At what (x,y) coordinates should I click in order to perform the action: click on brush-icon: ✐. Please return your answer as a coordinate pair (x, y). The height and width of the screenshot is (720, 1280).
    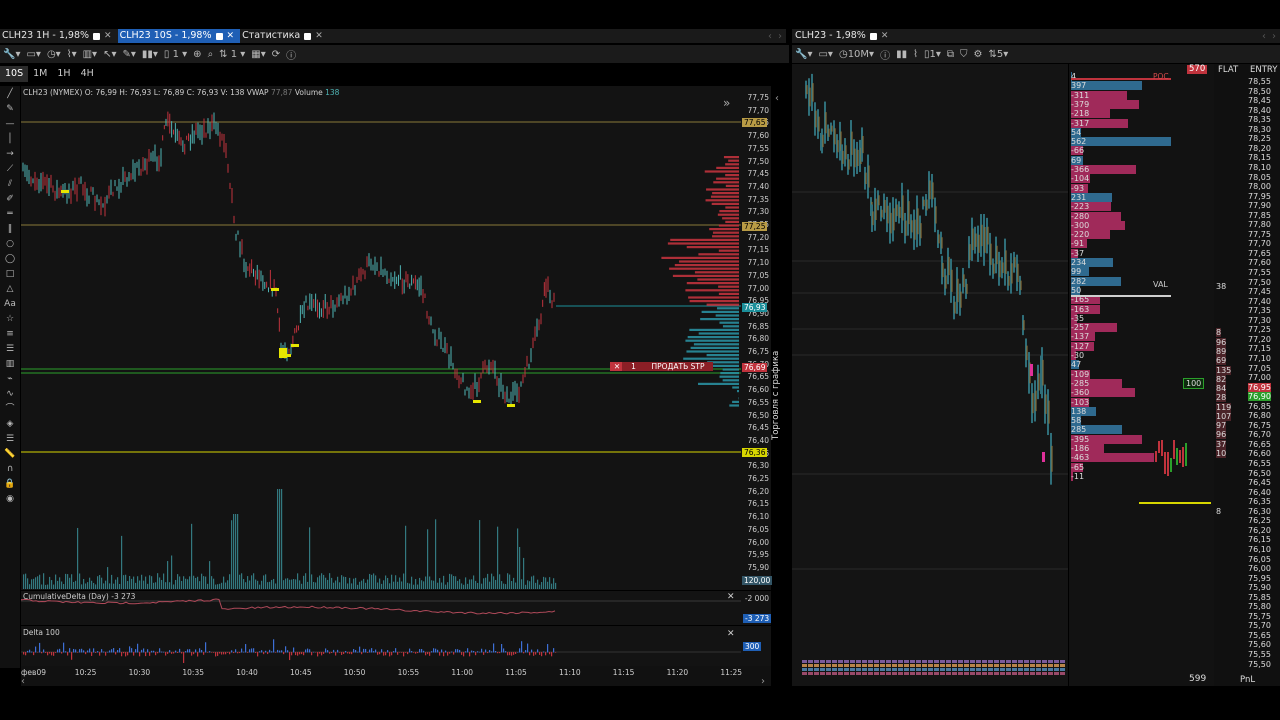
    Looking at the image, I should click on (10, 199).